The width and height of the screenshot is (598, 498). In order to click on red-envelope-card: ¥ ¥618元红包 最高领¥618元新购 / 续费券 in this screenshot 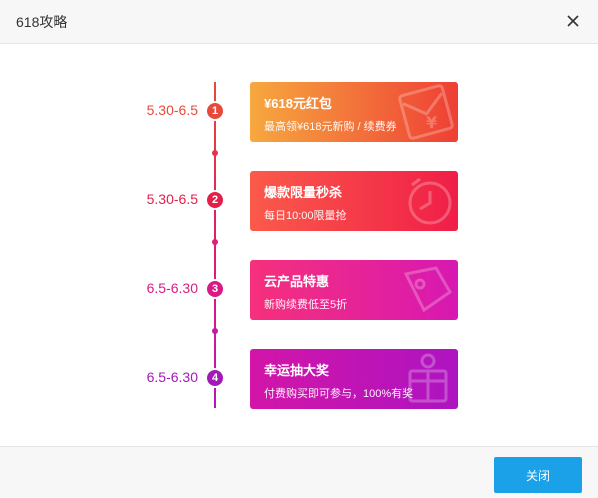, I will do `click(354, 112)`.